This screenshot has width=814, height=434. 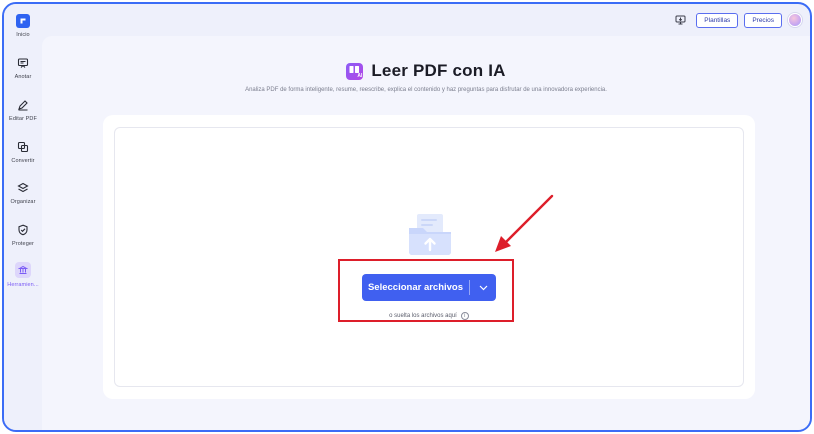 What do you see at coordinates (430, 234) in the screenshot?
I see `folder-upload-icon` at bounding box center [430, 234].